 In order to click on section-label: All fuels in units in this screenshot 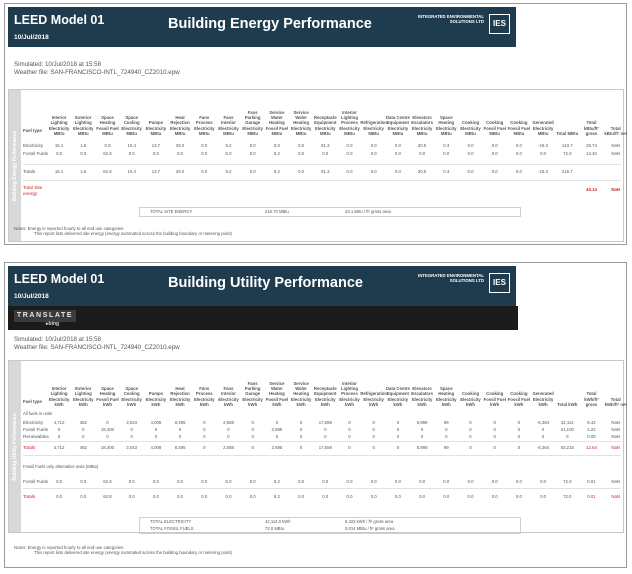, I will do `click(38, 413)`.